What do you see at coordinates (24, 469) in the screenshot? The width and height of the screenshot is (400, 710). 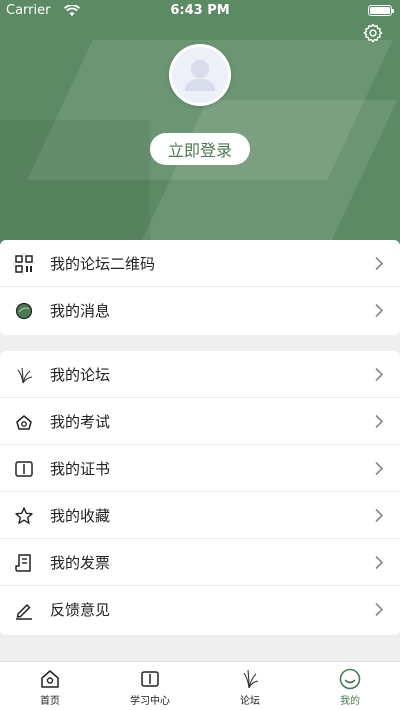 I see `certificate-icon` at bounding box center [24, 469].